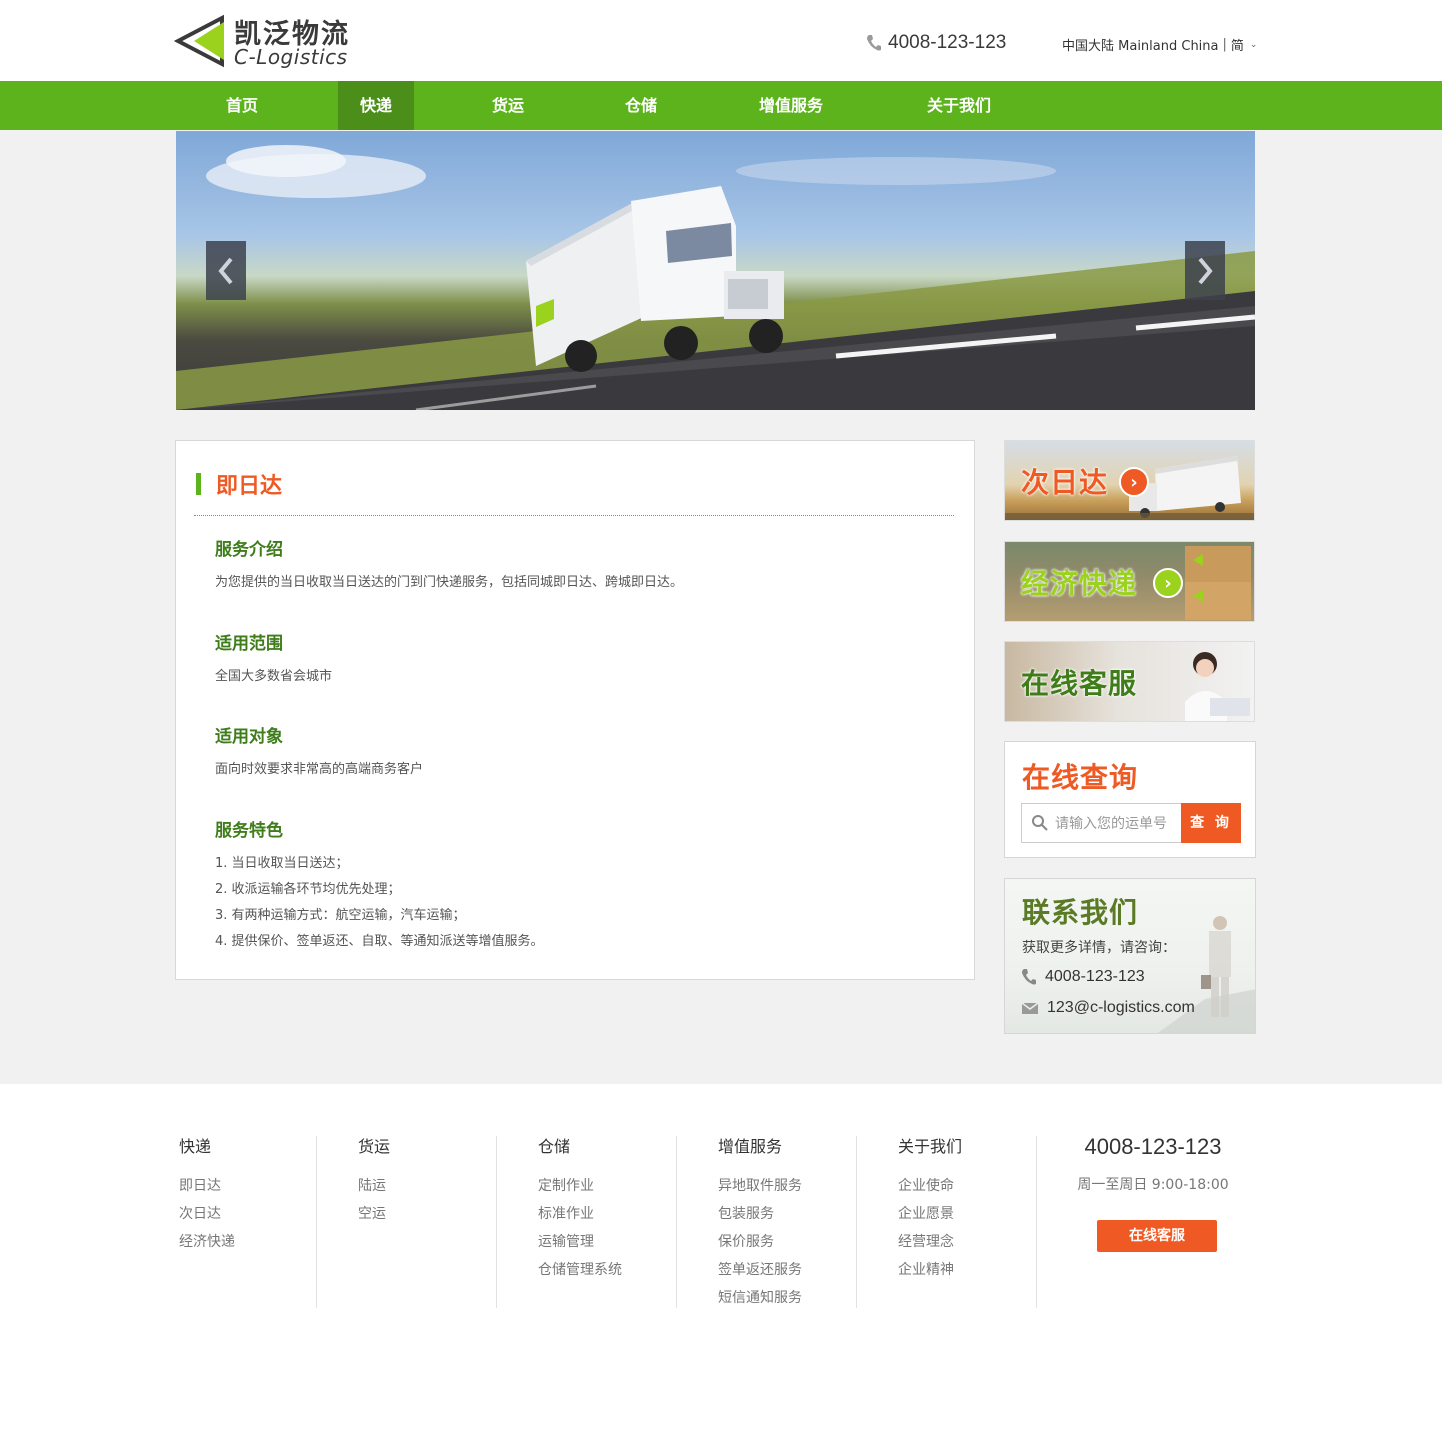 This screenshot has height=1430, width=1442. Describe the element at coordinates (791, 105) in the screenshot. I see `nav-item-value-added: 增值服务` at that location.